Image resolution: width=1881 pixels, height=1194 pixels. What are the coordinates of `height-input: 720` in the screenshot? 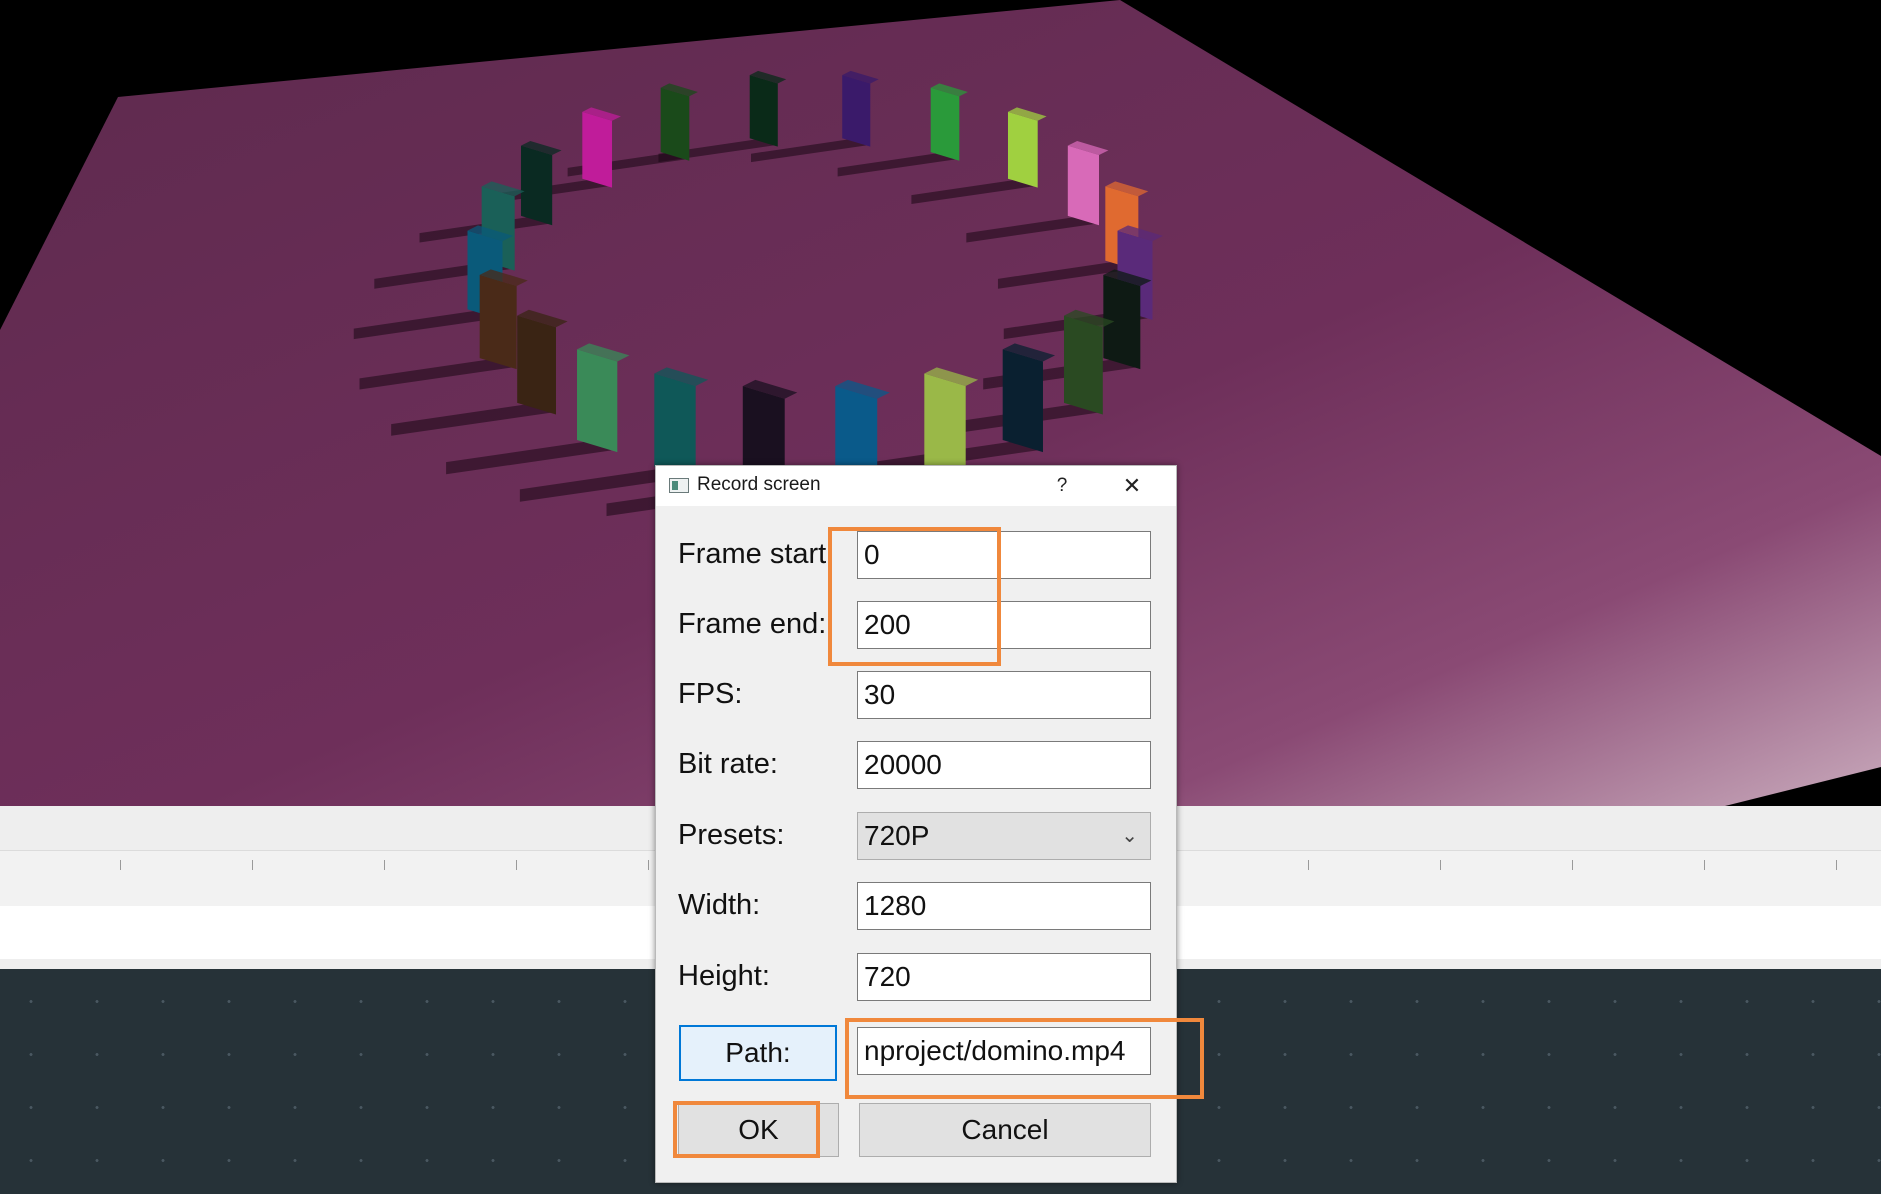 It's located at (1004, 977).